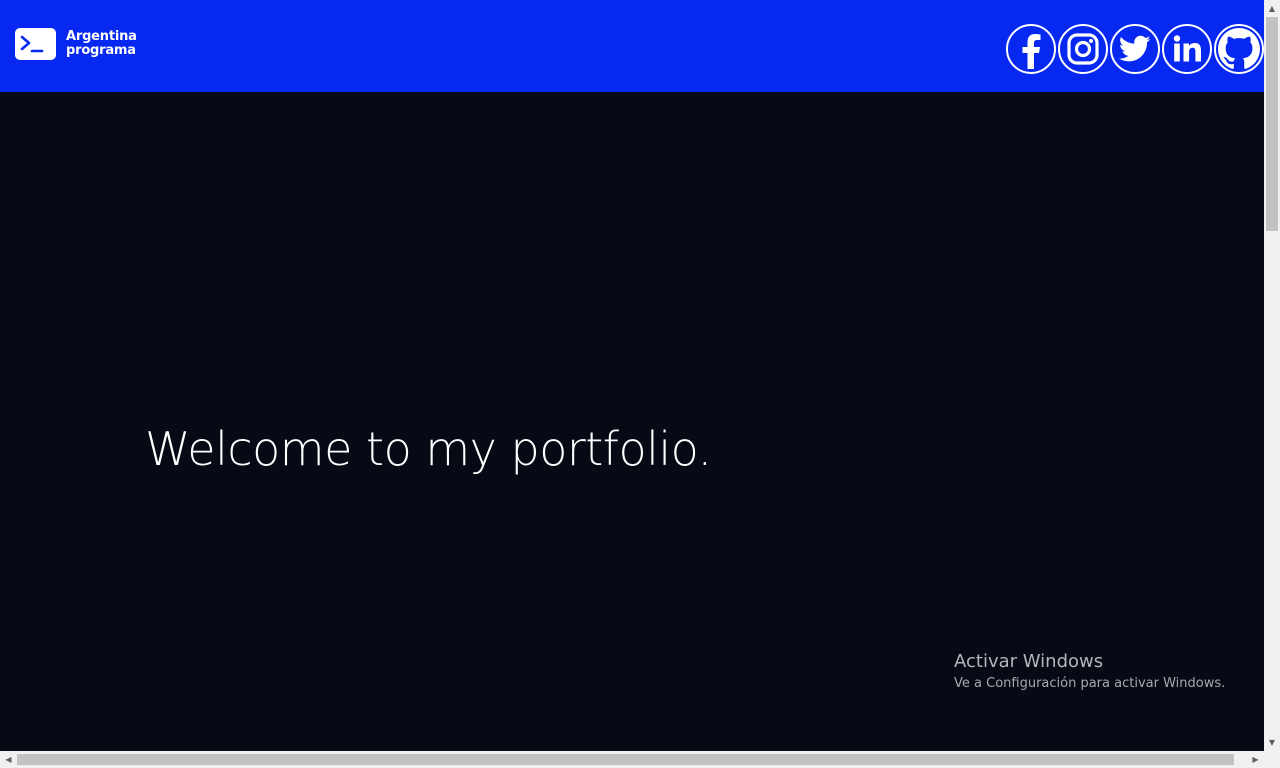 The height and width of the screenshot is (768, 1280). Describe the element at coordinates (1272, 8) in the screenshot. I see `scroll-up-arrow-icon: ▲` at that location.